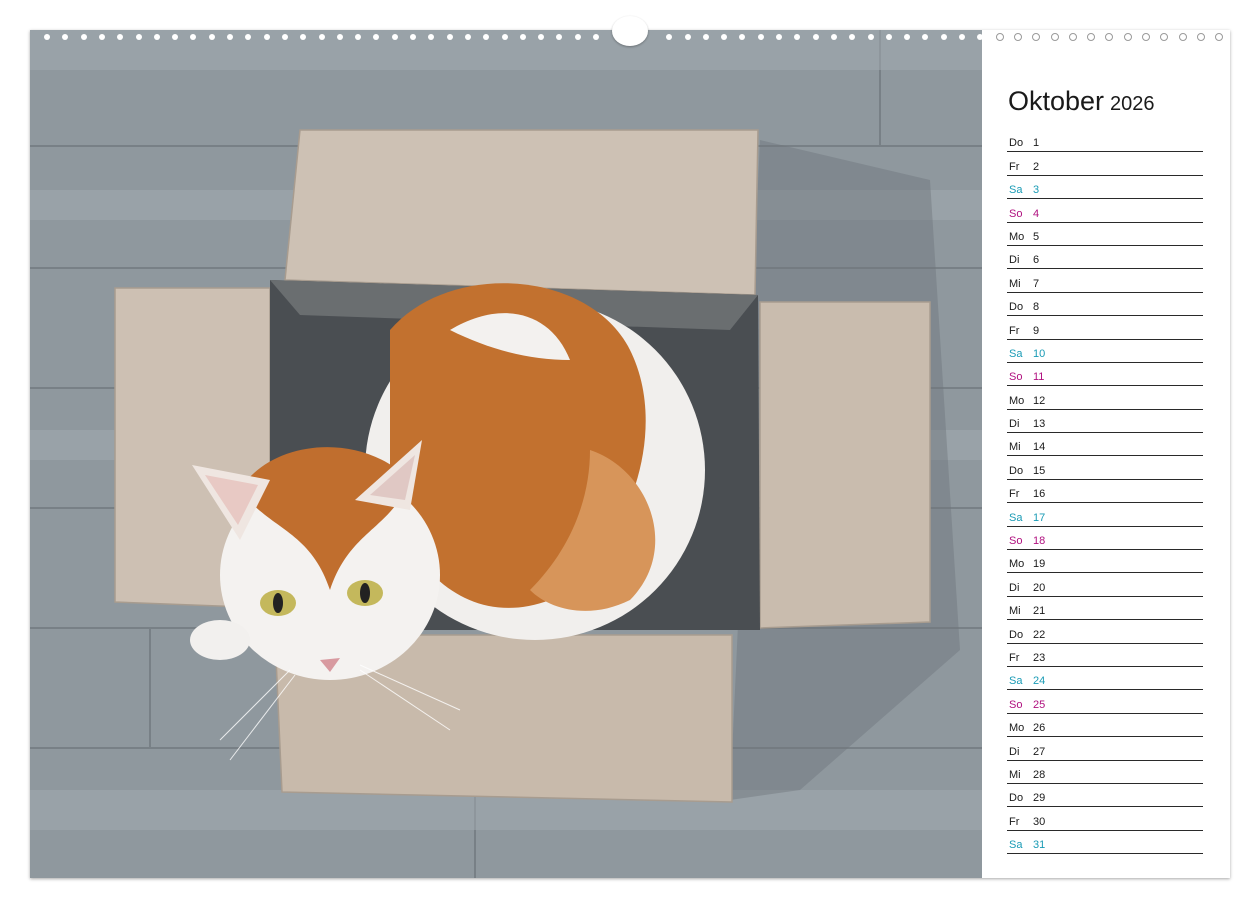 The width and height of the screenshot is (1260, 908). Describe the element at coordinates (1105, 843) in the screenshot. I see `day-row: Sa 31` at that location.